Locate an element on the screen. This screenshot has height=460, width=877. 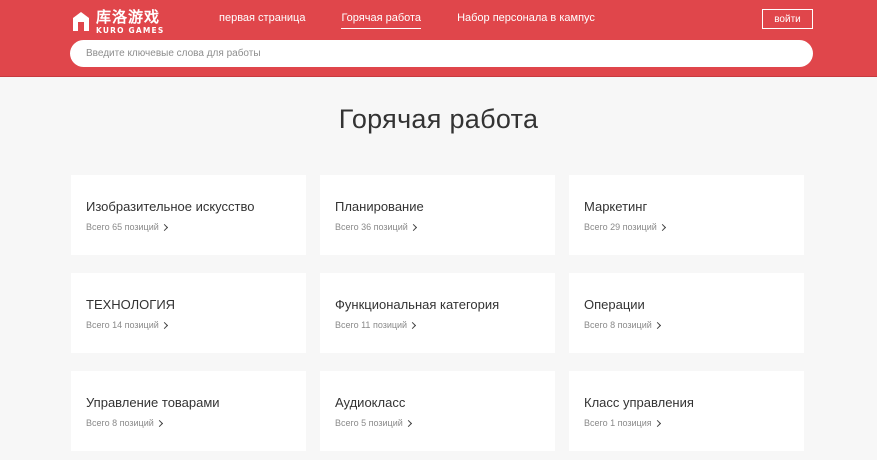
category-count-text: Всего 5 позиций is located at coordinates (369, 423).